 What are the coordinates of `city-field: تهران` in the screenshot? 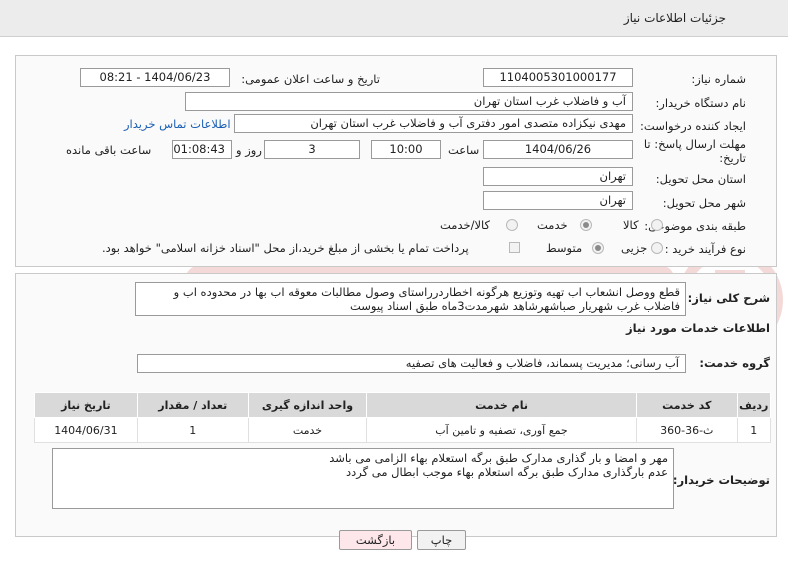 It's located at (558, 200).